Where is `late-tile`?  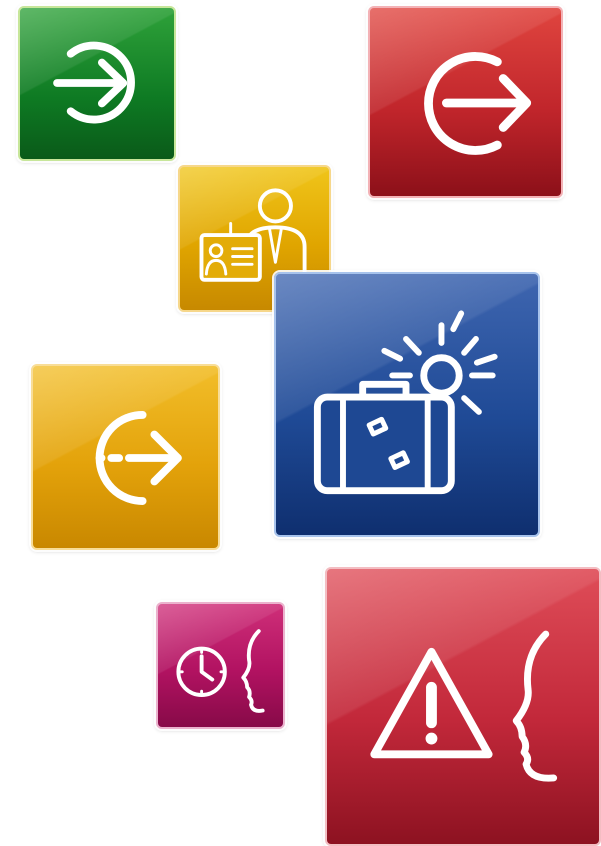 late-tile is located at coordinates (220, 665).